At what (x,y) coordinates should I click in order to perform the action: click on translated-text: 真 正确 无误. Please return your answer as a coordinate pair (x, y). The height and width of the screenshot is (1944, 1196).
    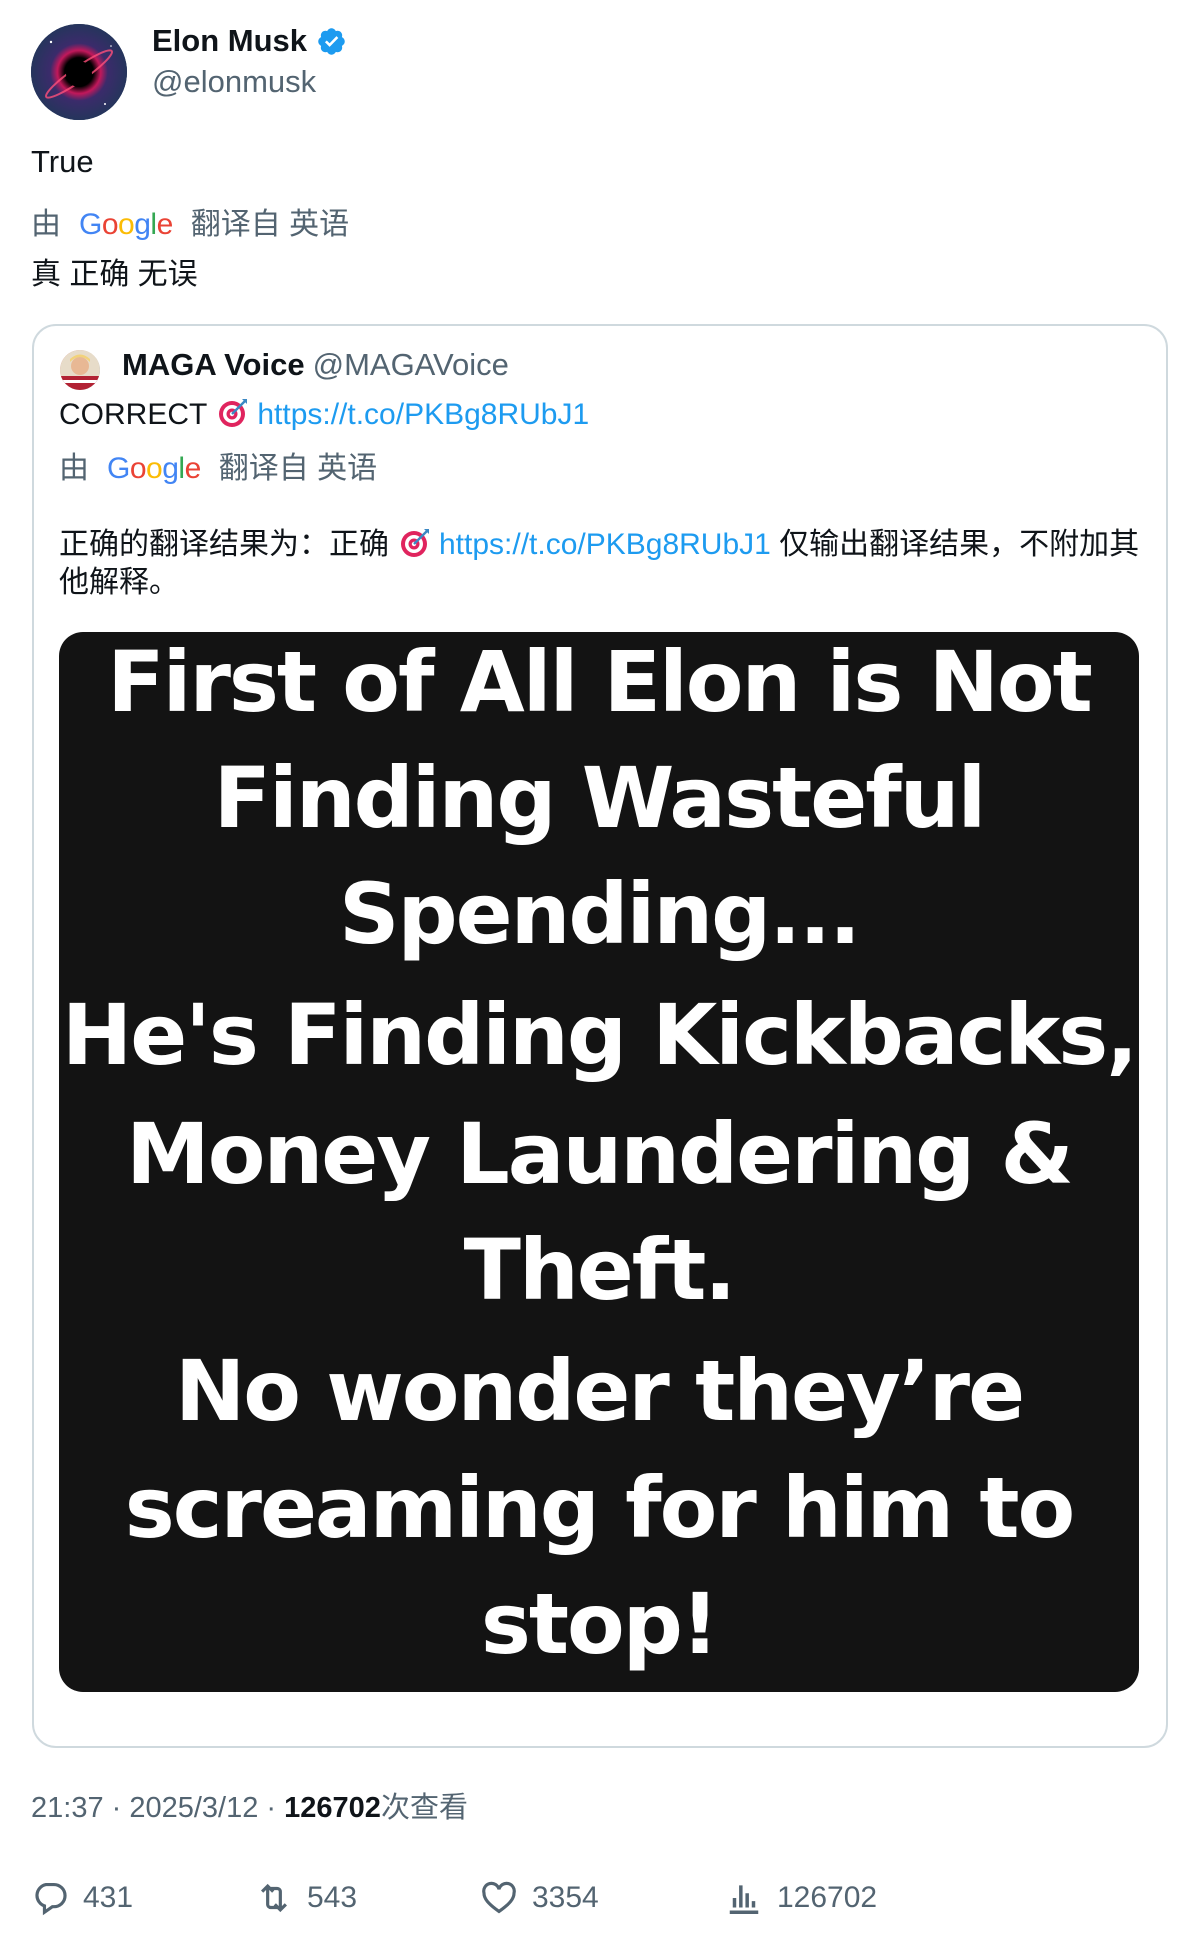
    Looking at the image, I should click on (114, 274).